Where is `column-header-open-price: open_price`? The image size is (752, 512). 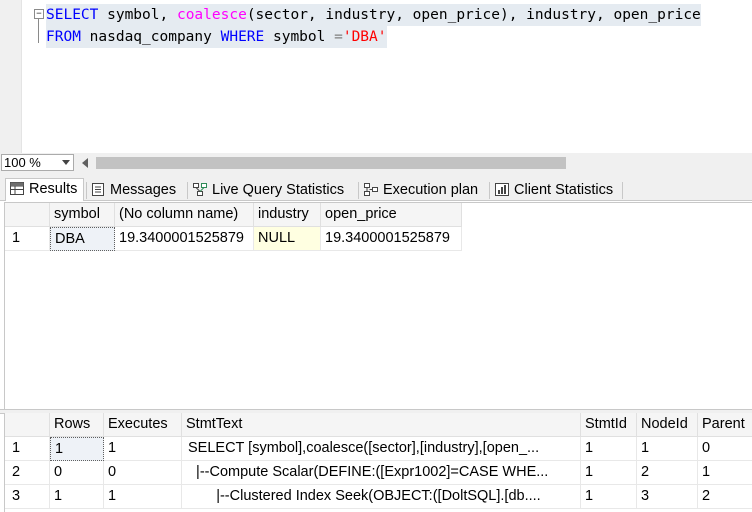 column-header-open-price: open_price is located at coordinates (391, 215).